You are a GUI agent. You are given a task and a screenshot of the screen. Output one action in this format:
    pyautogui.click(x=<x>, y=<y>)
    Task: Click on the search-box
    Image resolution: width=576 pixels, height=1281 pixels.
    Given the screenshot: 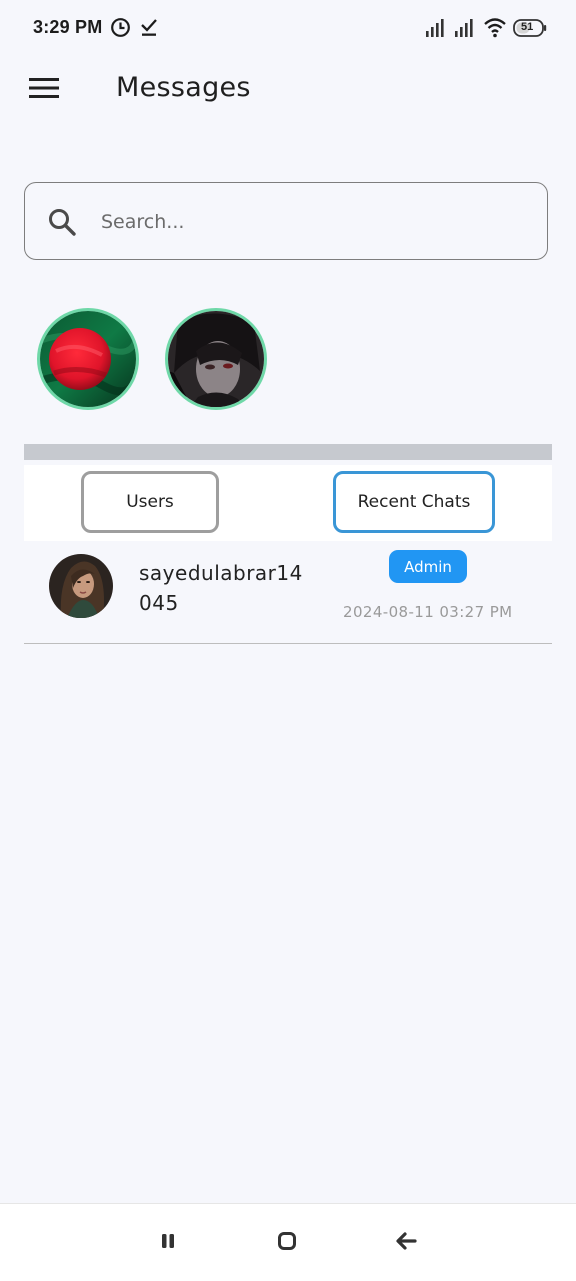 What is the action you would take?
    pyautogui.click(x=286, y=221)
    